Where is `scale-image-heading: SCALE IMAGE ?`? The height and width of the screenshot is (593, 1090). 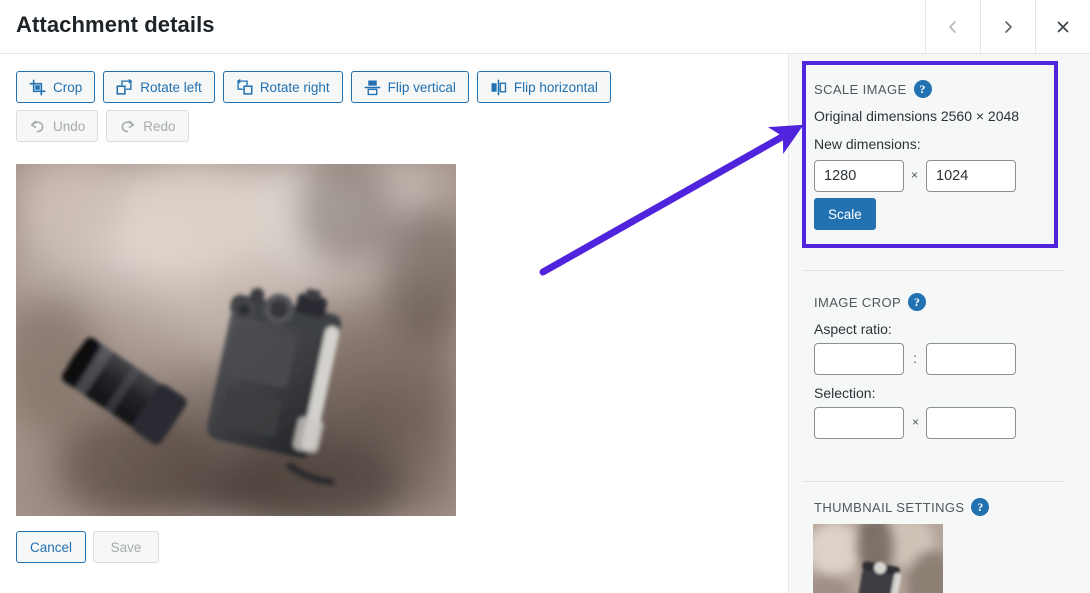 scale-image-heading: SCALE IMAGE ? is located at coordinates (873, 89).